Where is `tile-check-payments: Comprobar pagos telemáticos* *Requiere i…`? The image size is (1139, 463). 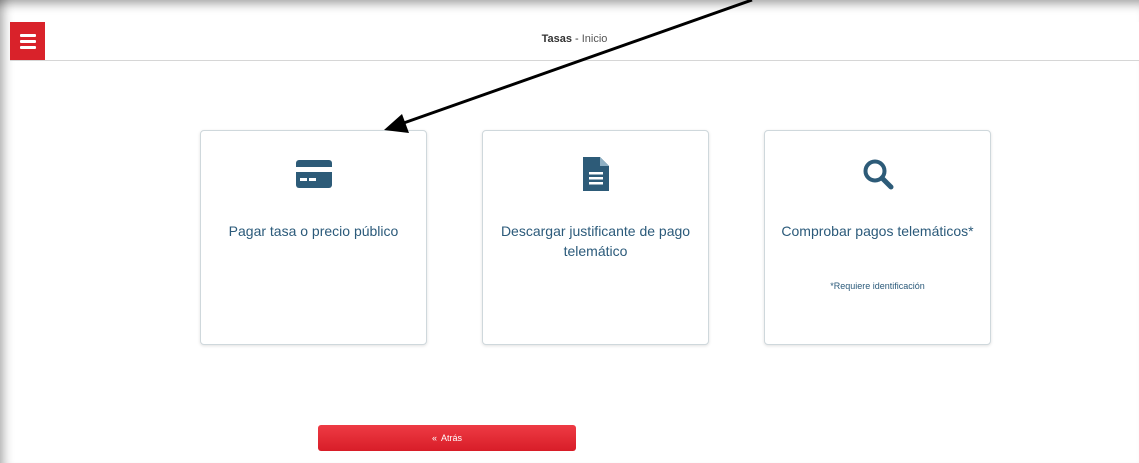
tile-check-payments: Comprobar pagos telemáticos* *Requiere i… is located at coordinates (877, 237).